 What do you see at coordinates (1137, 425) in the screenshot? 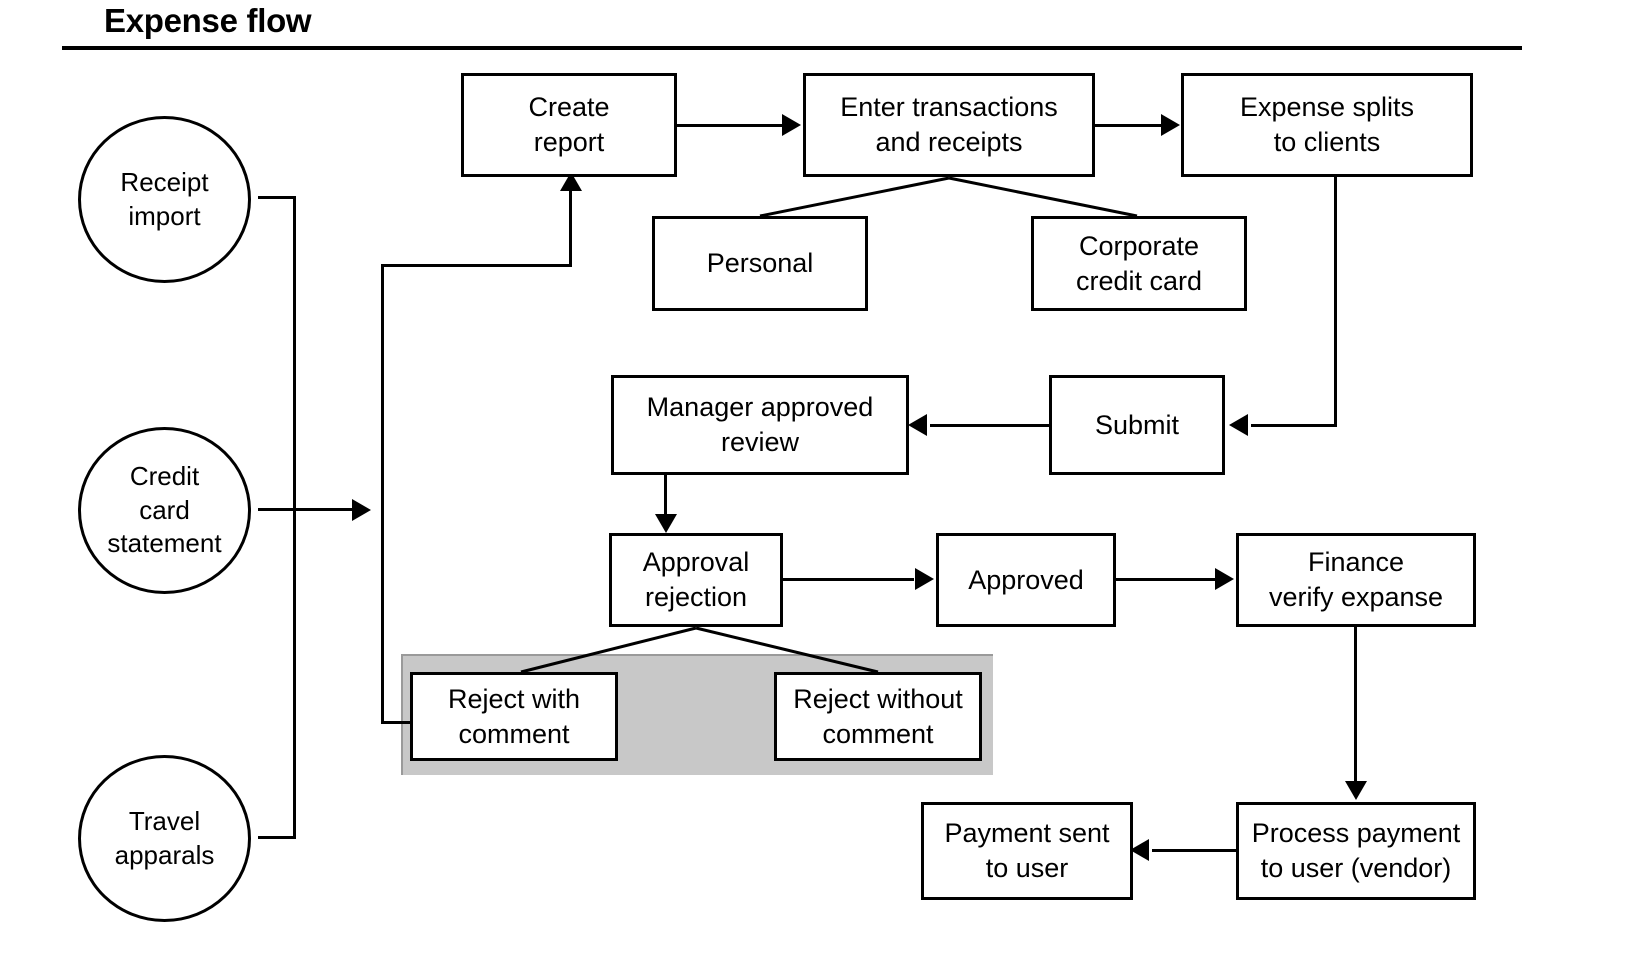
I see `node-submit: Submit` at bounding box center [1137, 425].